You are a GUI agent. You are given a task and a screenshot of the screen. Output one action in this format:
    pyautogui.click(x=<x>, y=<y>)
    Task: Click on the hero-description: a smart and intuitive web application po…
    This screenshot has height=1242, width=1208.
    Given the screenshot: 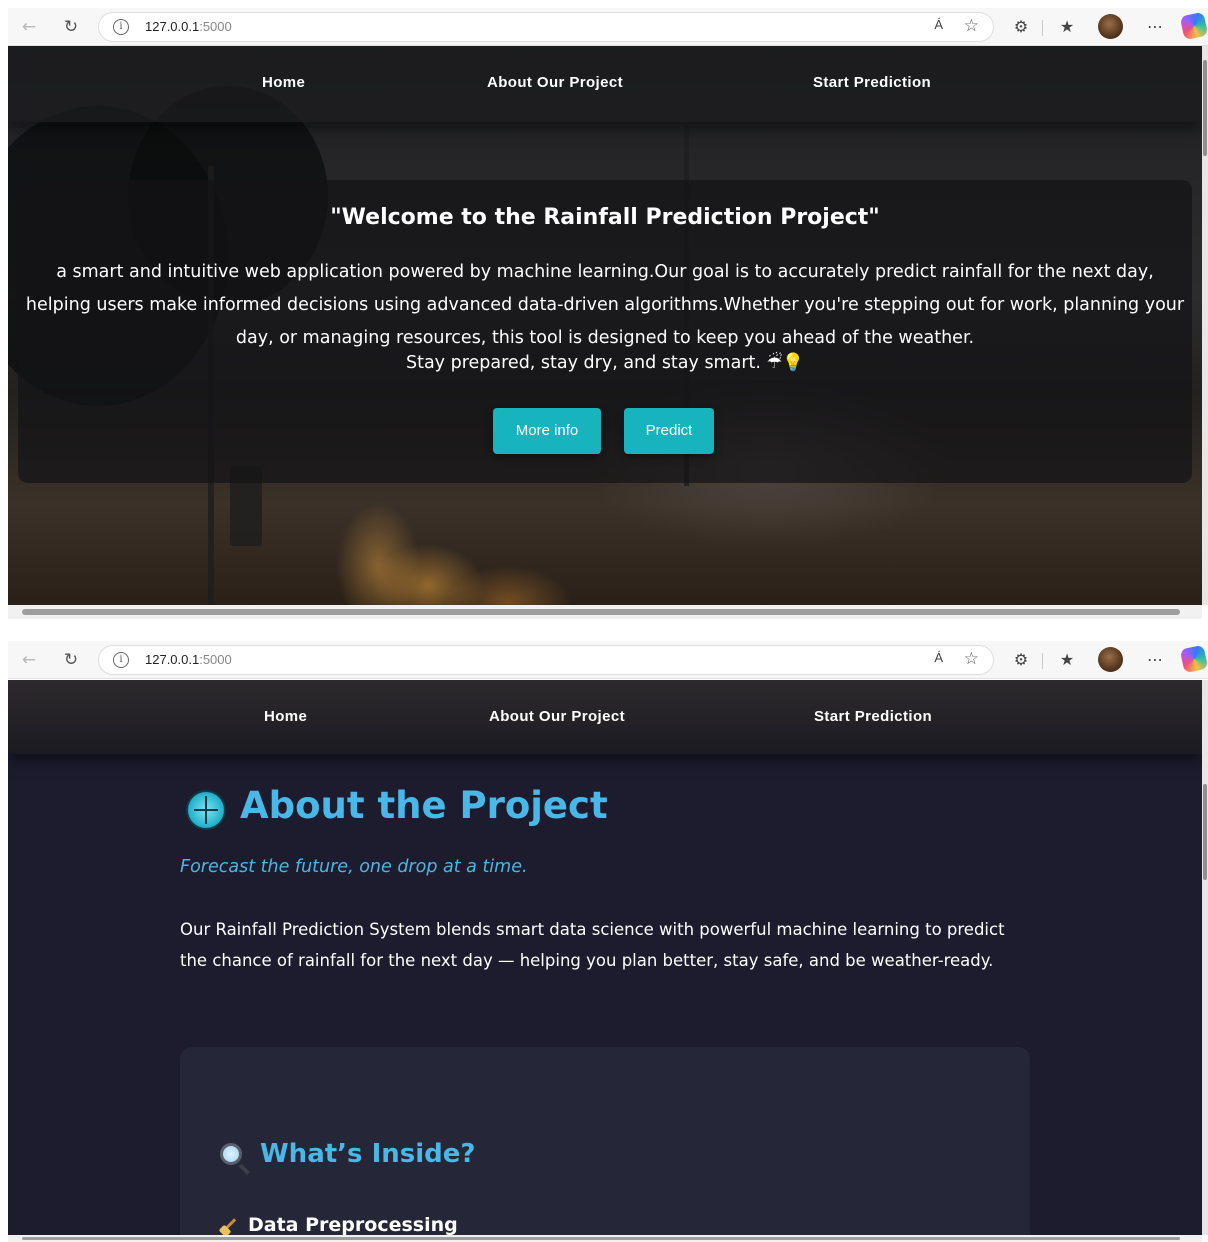 What is the action you would take?
    pyautogui.click(x=605, y=305)
    